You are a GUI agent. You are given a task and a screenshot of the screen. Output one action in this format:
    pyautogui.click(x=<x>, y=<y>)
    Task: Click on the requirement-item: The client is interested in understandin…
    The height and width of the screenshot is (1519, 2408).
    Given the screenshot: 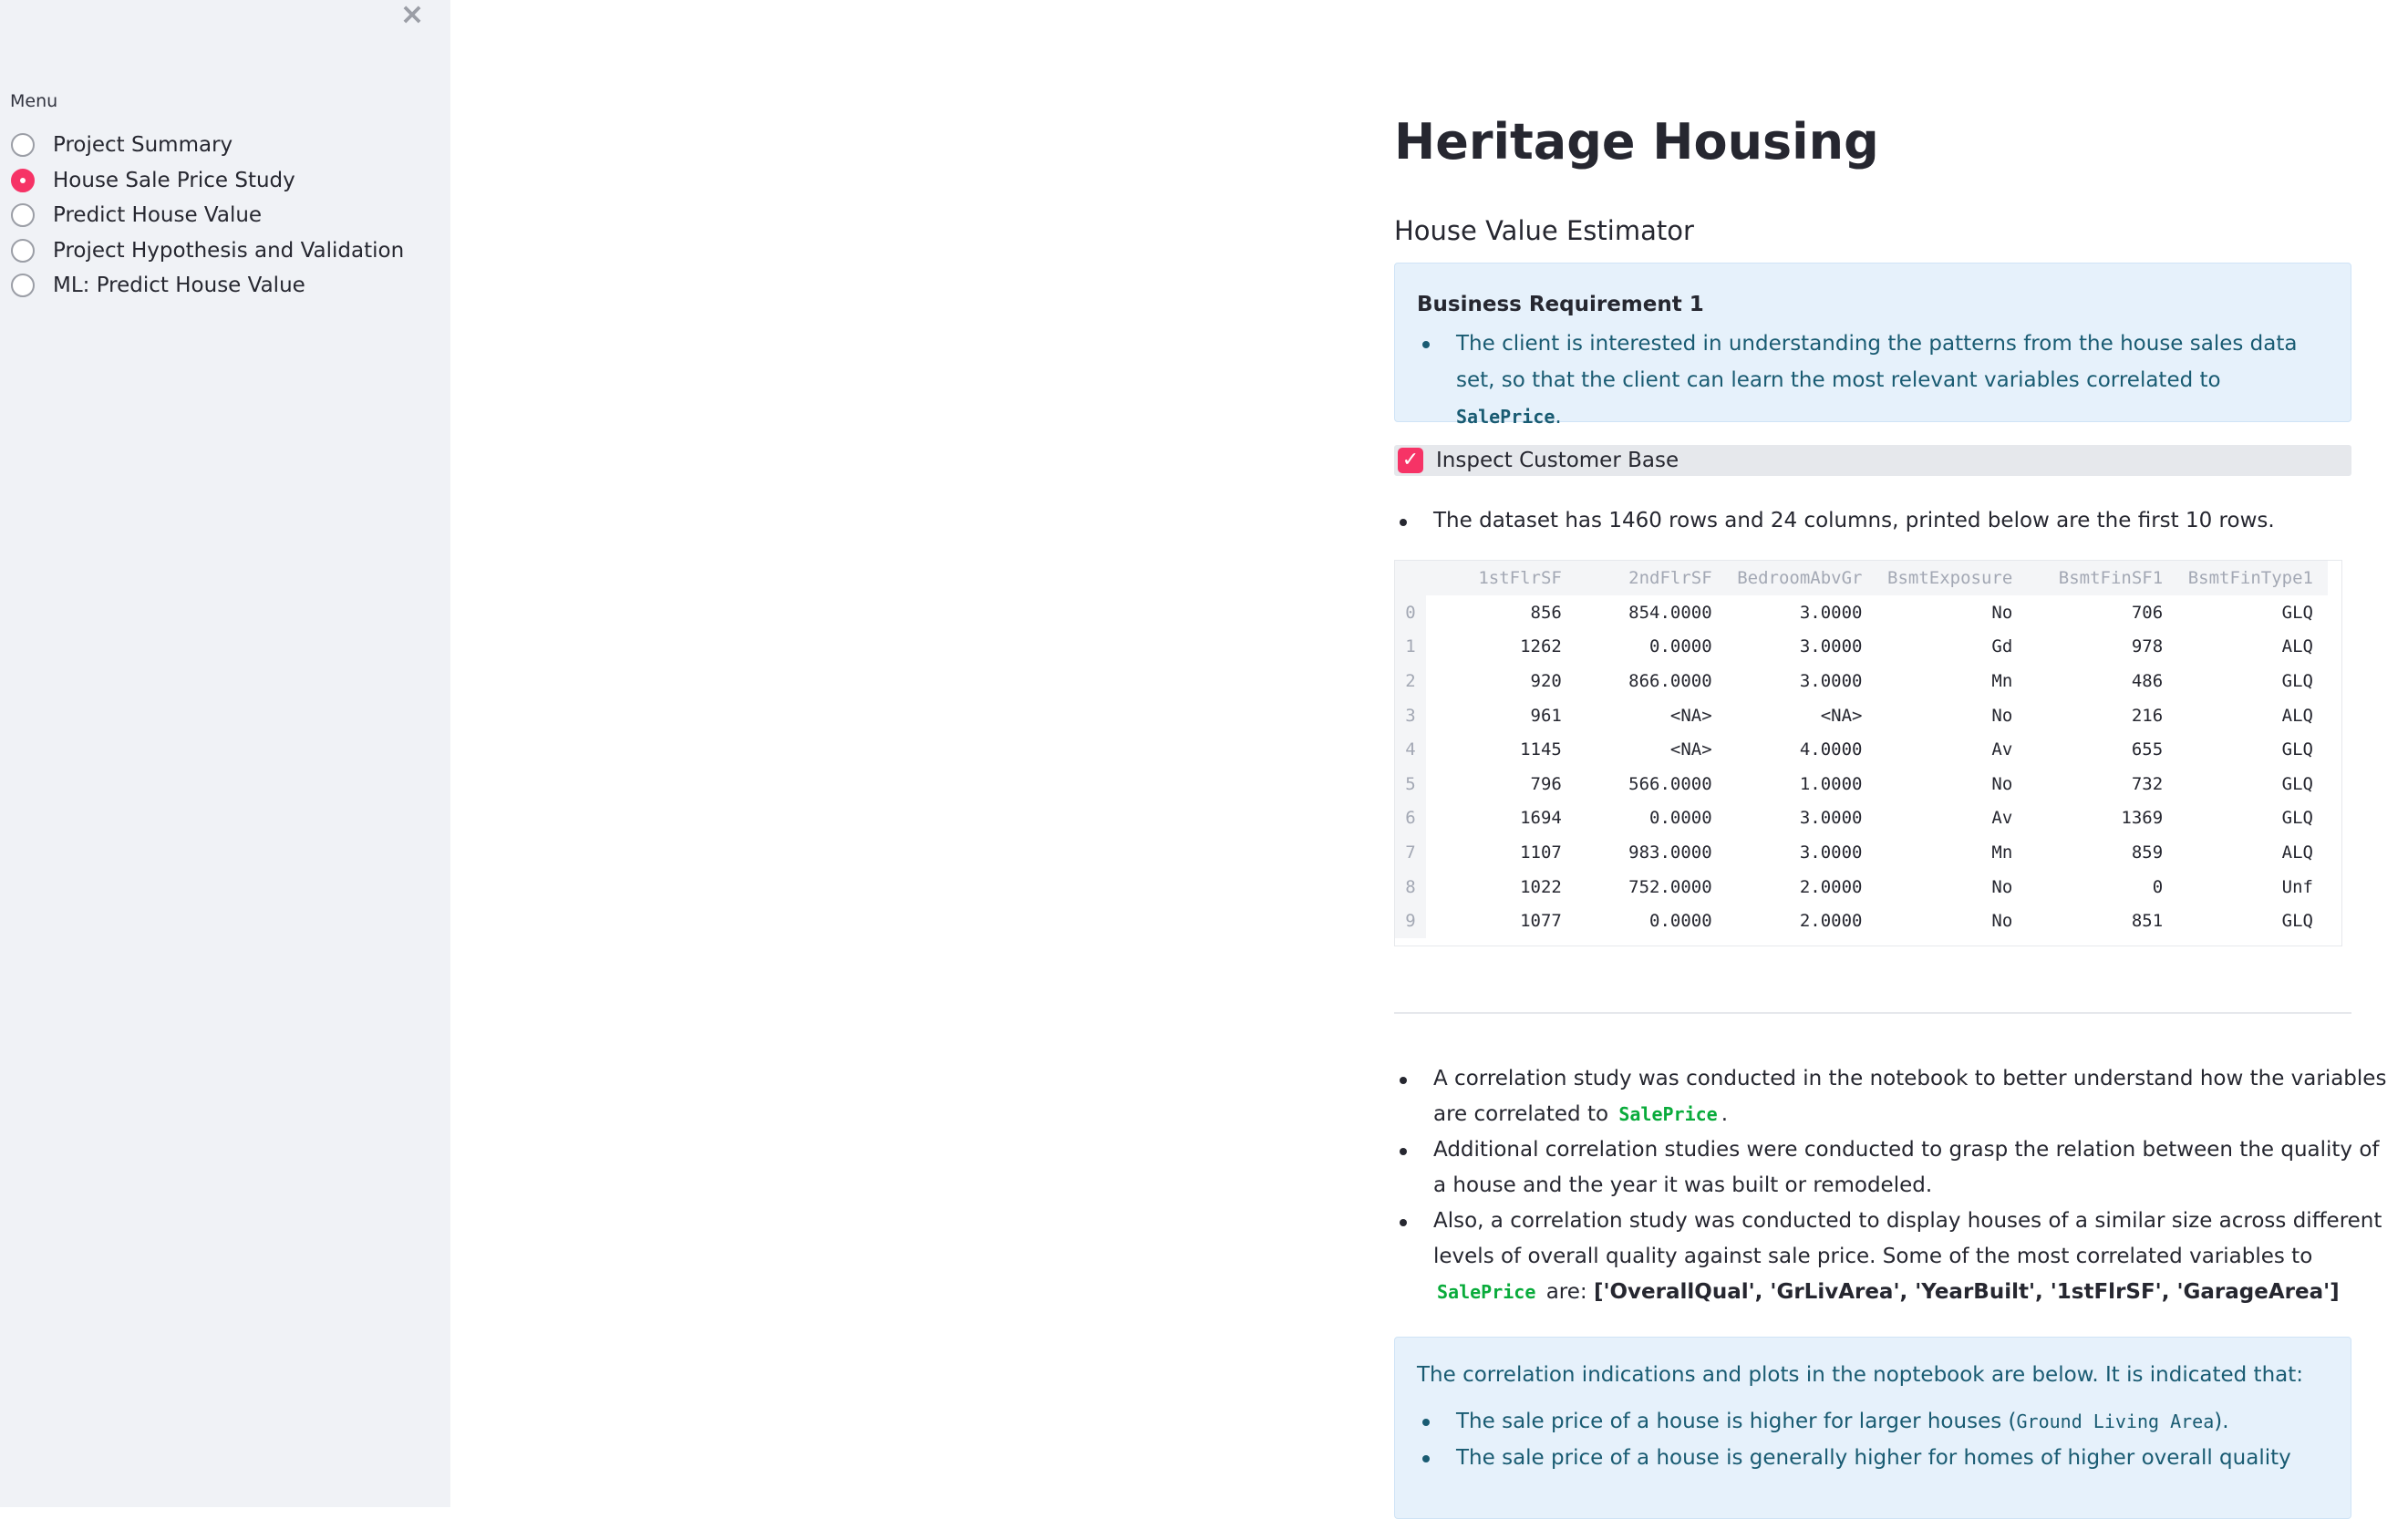 What is the action you would take?
    pyautogui.click(x=1875, y=380)
    